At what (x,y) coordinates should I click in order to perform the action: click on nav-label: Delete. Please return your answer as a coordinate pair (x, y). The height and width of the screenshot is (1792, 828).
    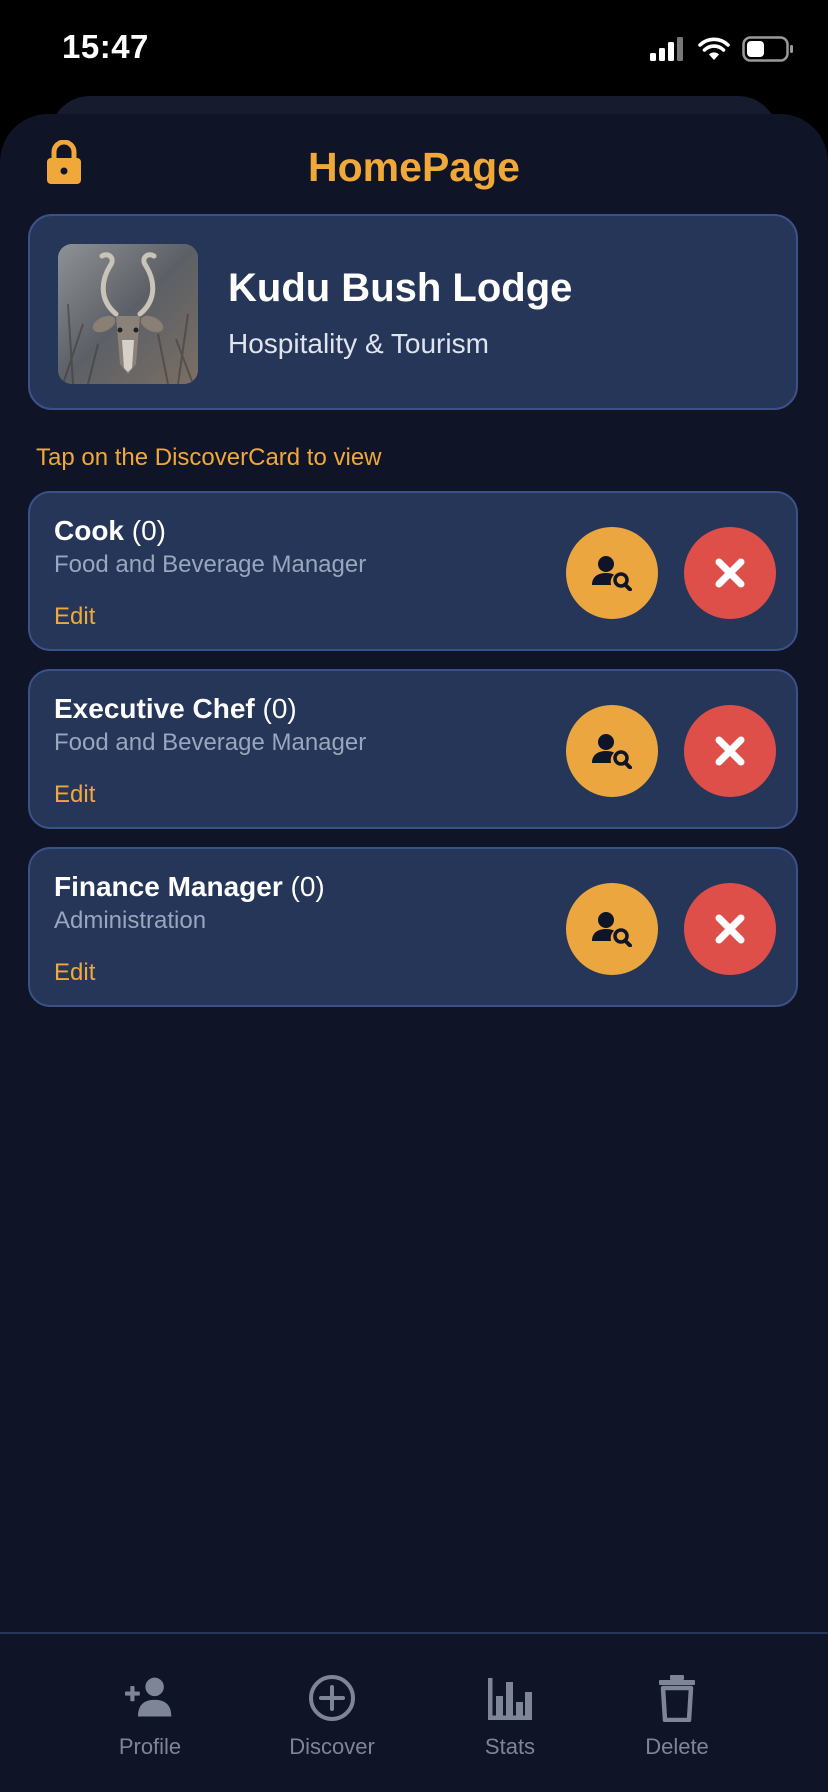
    Looking at the image, I should click on (677, 1746).